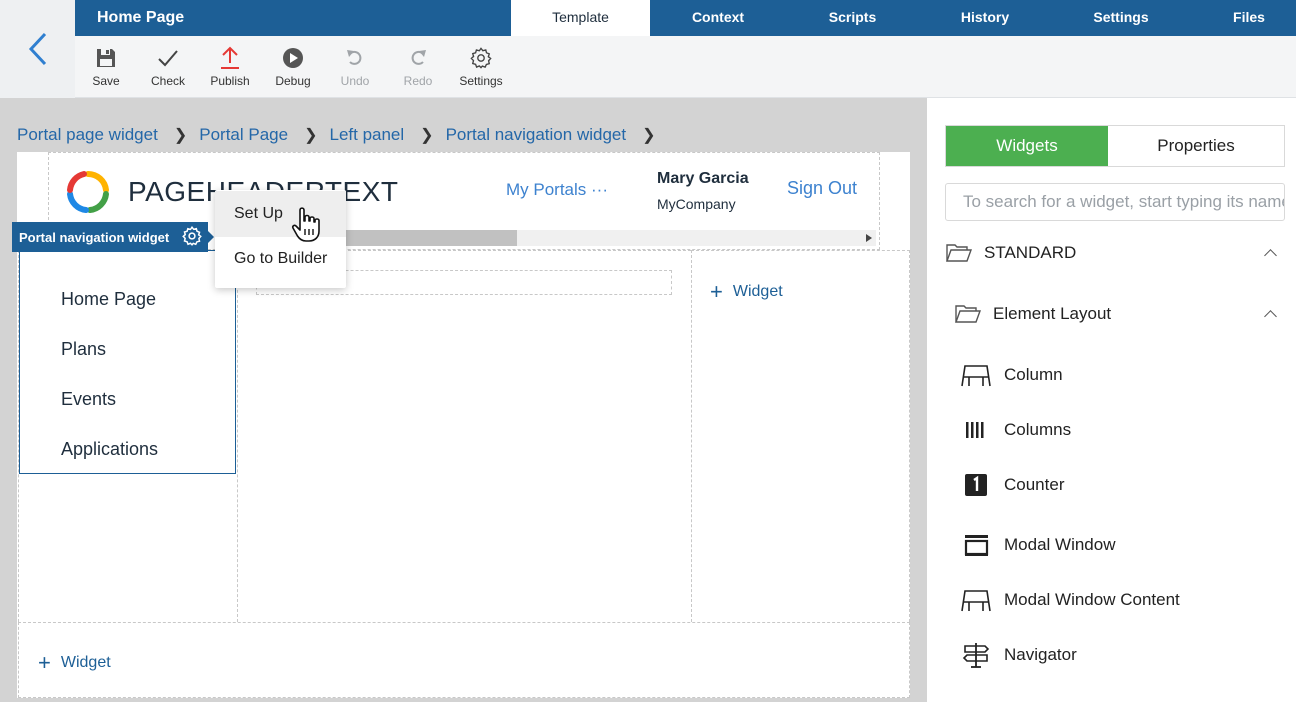  What do you see at coordinates (1243, 18) in the screenshot?
I see `tab-files: Files` at bounding box center [1243, 18].